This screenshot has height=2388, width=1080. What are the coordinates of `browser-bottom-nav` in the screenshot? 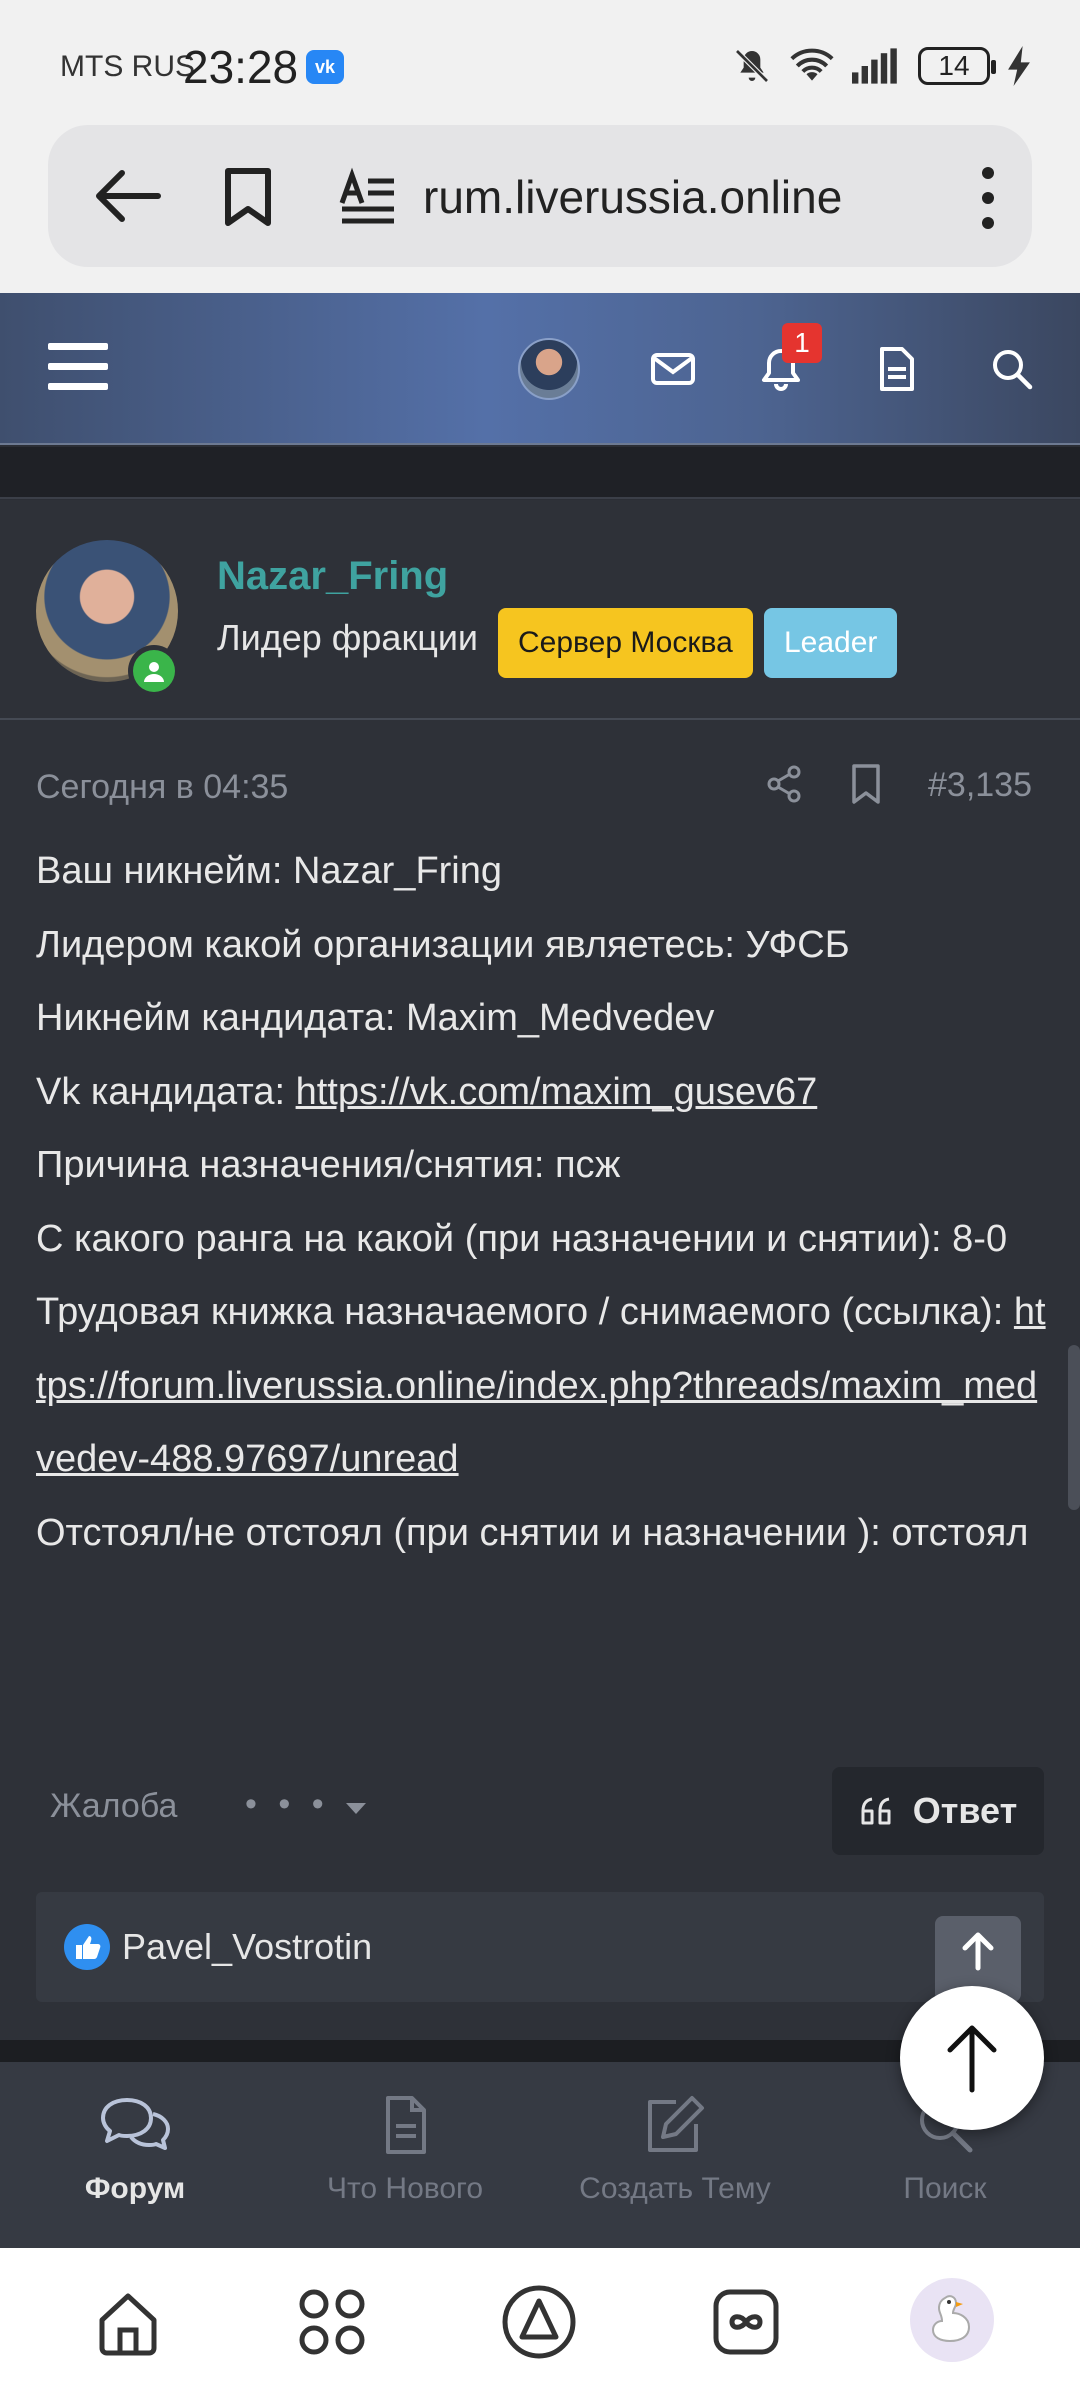 It's located at (540, 2318).